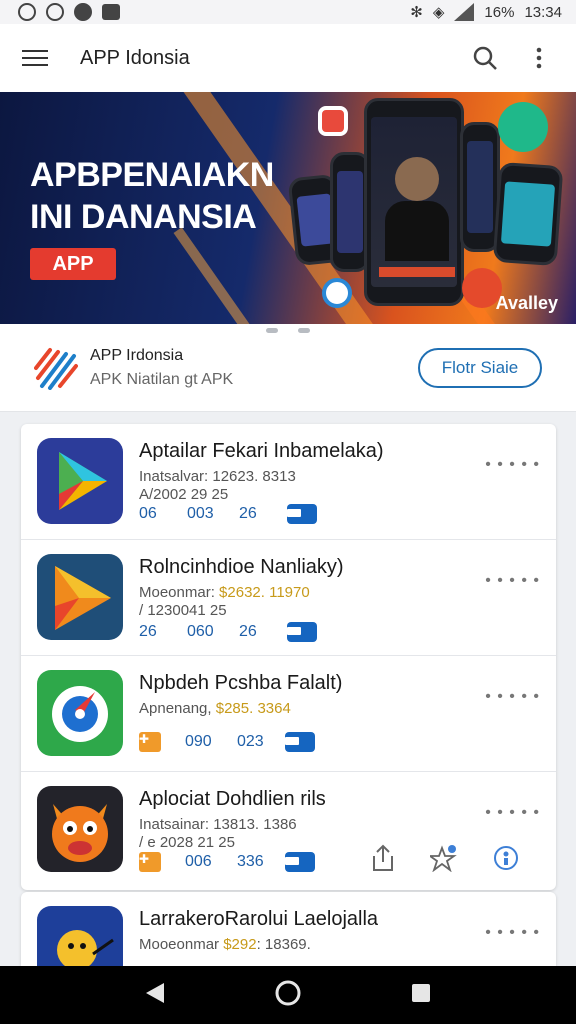  Describe the element at coordinates (137, 355) in the screenshot. I see `developer-title: APP Irdonsia` at that location.